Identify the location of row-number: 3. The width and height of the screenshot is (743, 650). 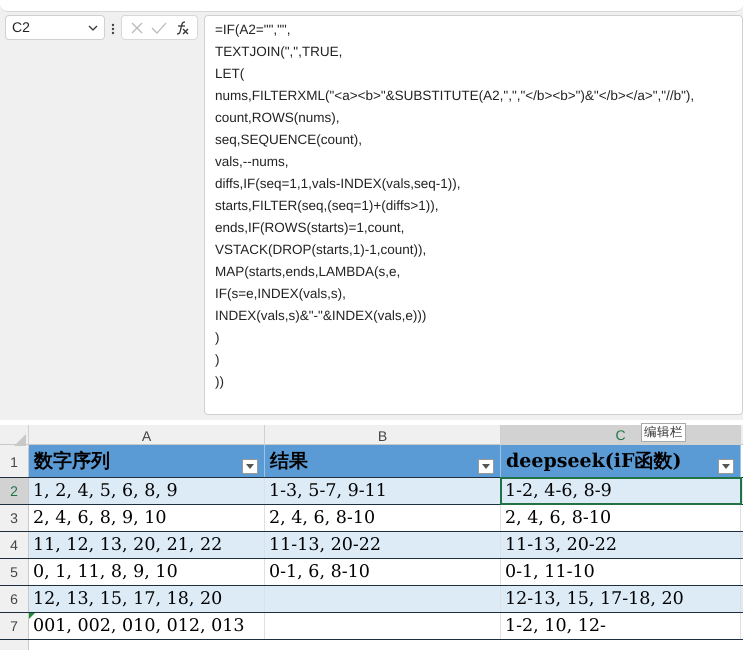
(14, 518).